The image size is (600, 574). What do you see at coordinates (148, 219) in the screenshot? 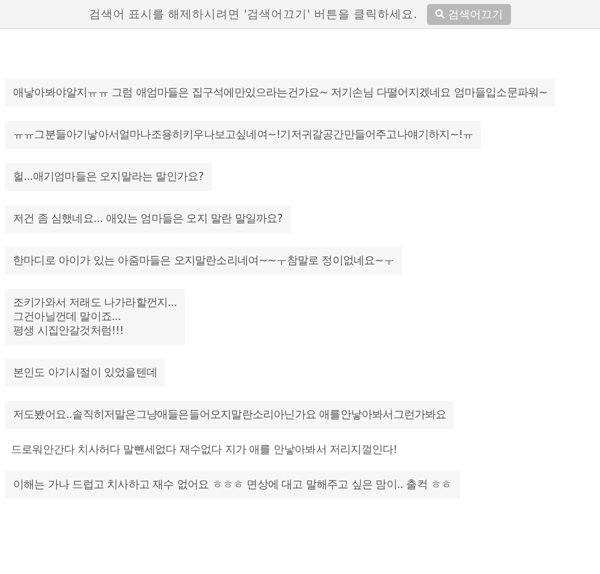
I see `comment-text: 저건 좀 심했네요... 애있는 엄마들은 오지 말란 말일까요?` at bounding box center [148, 219].